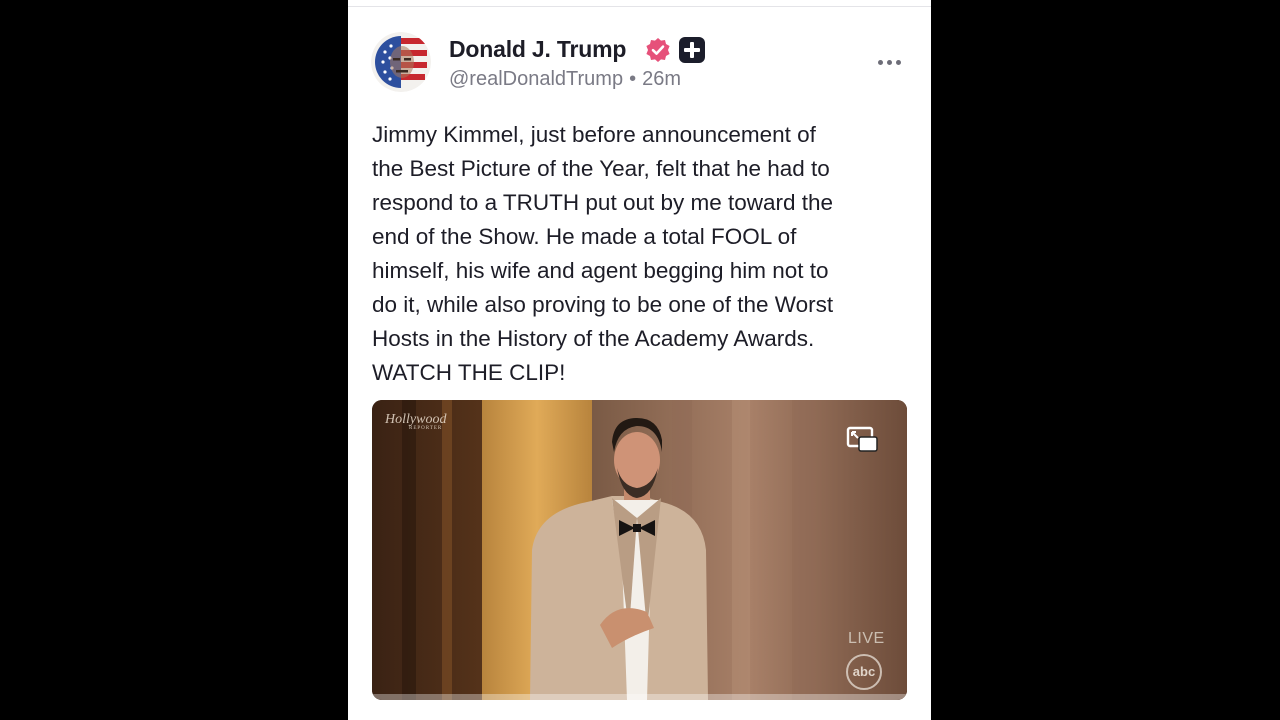 The image size is (1280, 720). What do you see at coordinates (537, 49) in the screenshot?
I see `author-name: Donald J. Trump` at bounding box center [537, 49].